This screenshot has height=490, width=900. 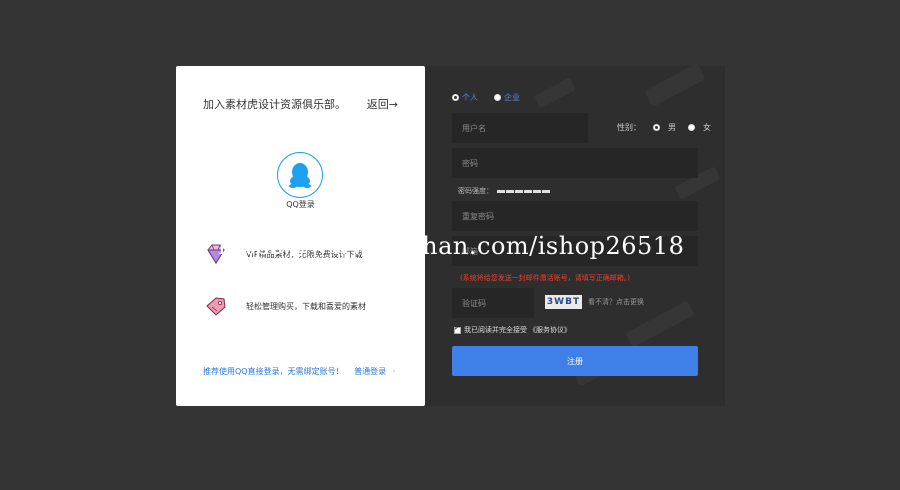 What do you see at coordinates (575, 361) in the screenshot?
I see `register-button: 注册` at bounding box center [575, 361].